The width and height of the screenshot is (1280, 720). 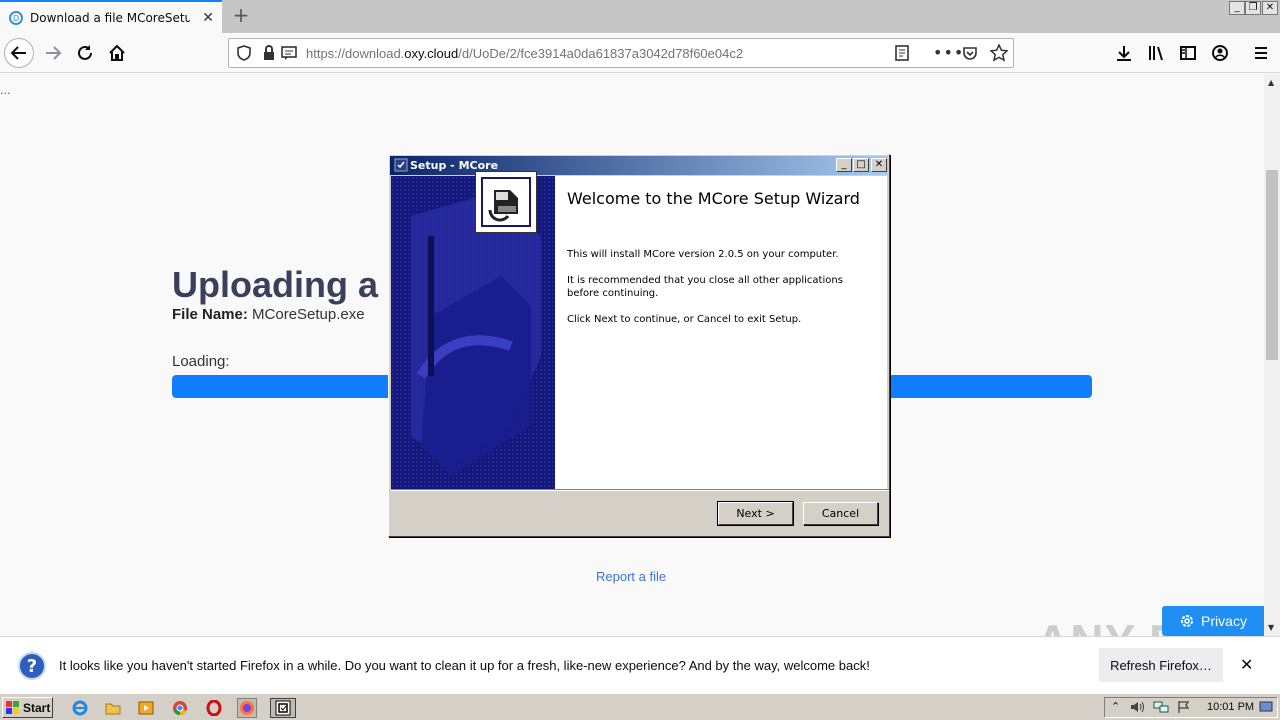 I want to click on question-icon: ?, so click(x=32, y=666).